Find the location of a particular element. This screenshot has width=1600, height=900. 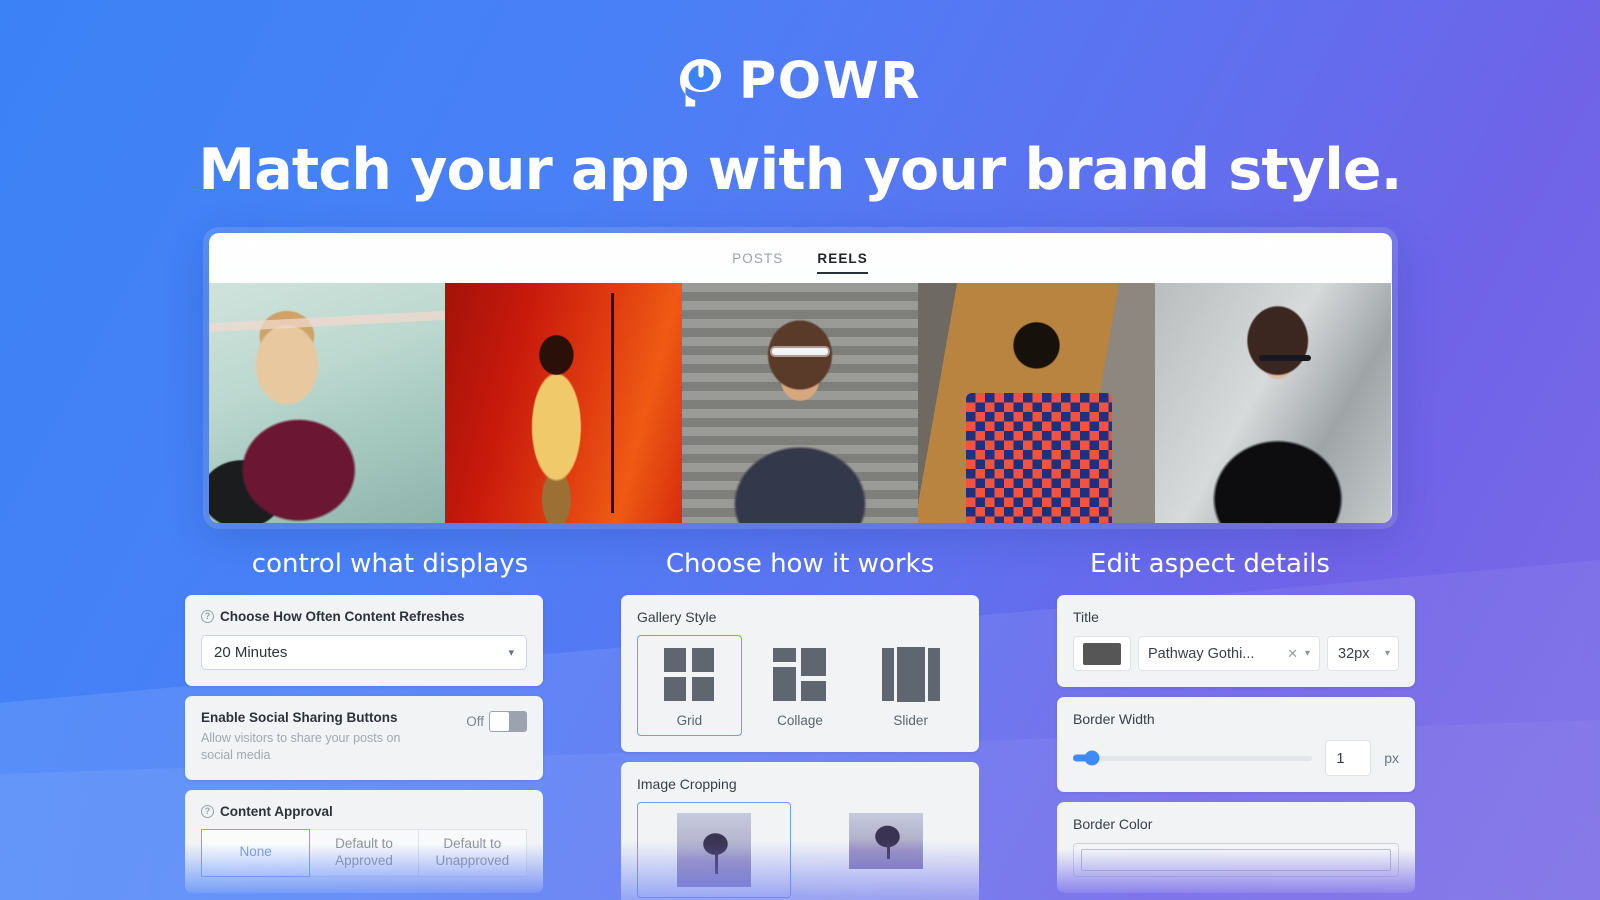

crop-option-landscape is located at coordinates (886, 850).